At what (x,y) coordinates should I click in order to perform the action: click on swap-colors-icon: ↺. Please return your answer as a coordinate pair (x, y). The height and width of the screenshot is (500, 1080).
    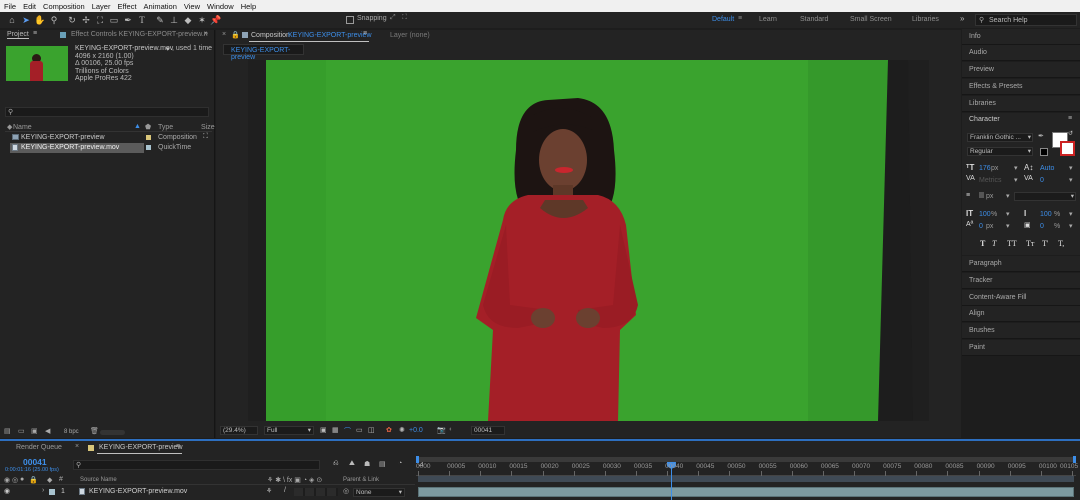
    Looking at the image, I should click on (1070, 133).